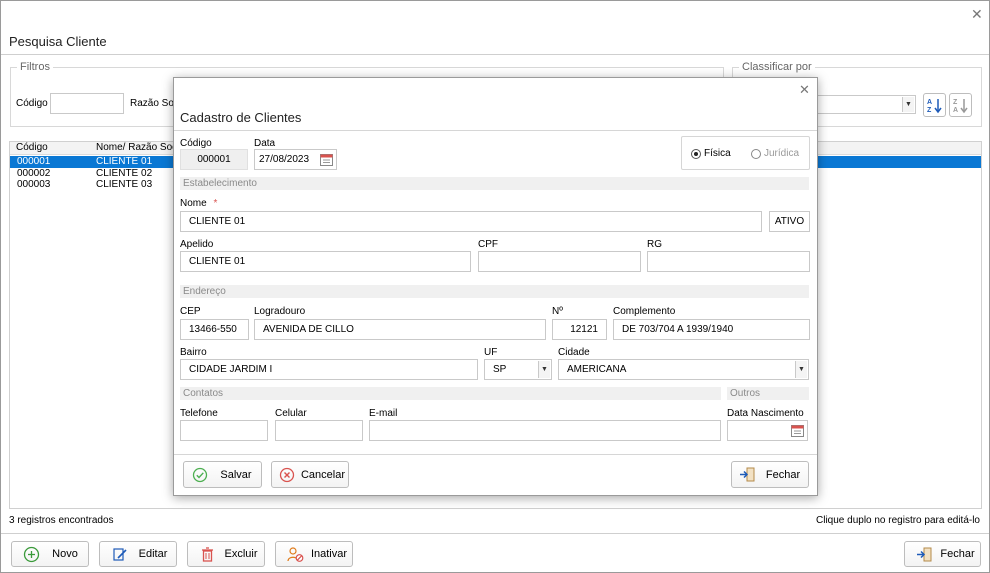  Describe the element at coordinates (50, 554) in the screenshot. I see `novo-button: Novo` at that location.